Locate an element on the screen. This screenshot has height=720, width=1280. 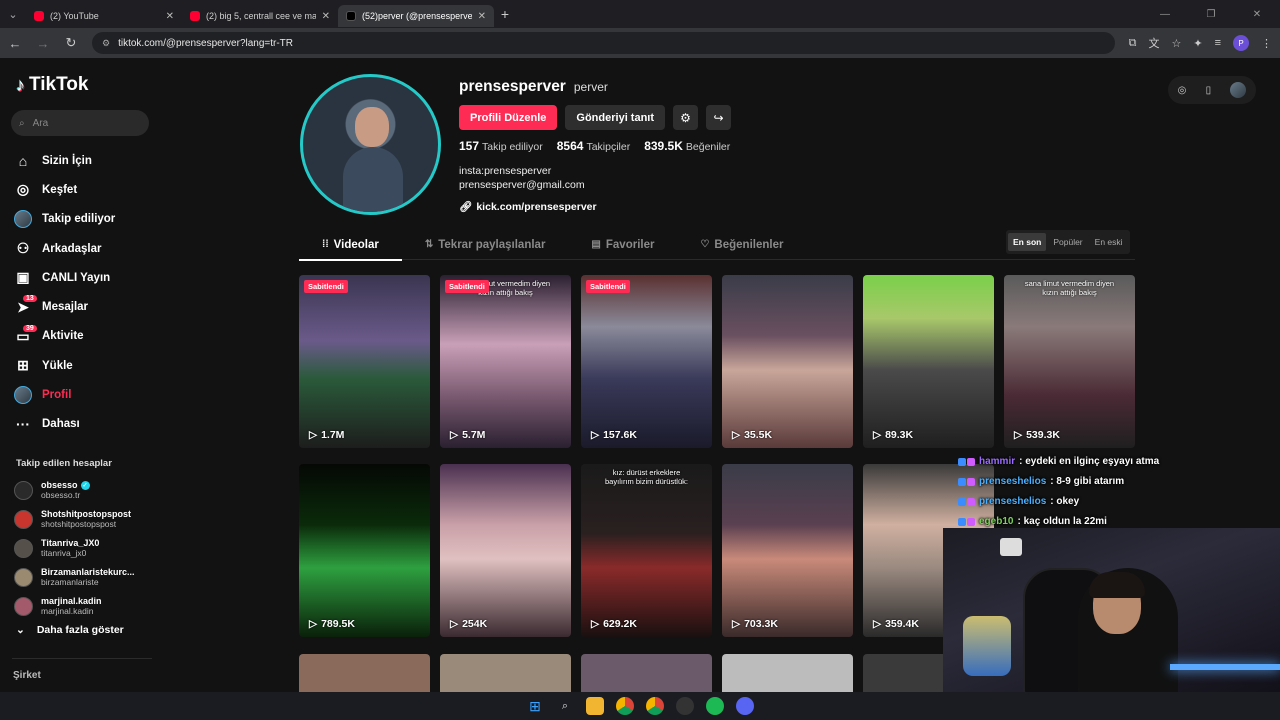
followed-account: obsesso ✓ obsesso.tr is located at coordinates (84, 490).